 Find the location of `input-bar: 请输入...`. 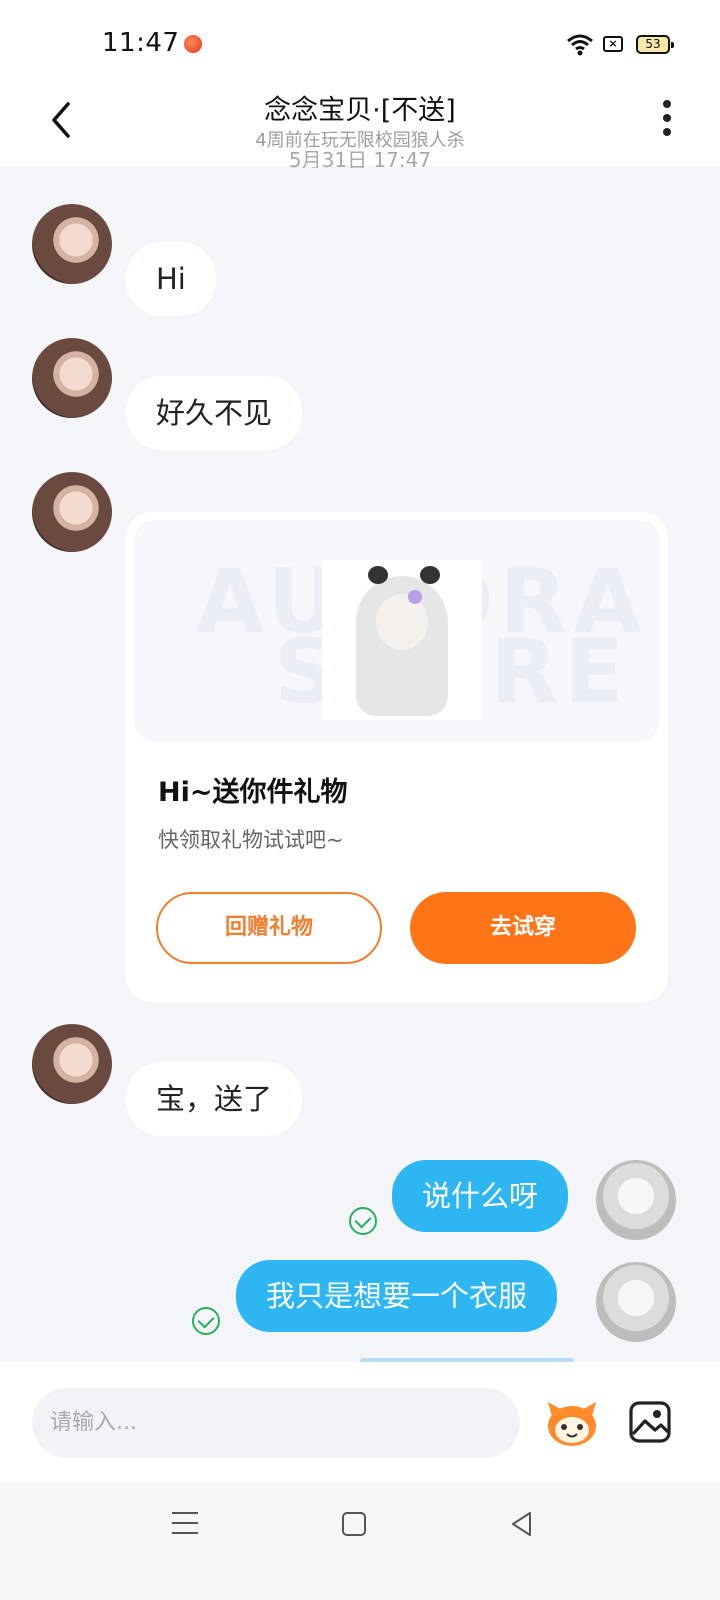

input-bar: 请输入... is located at coordinates (360, 1422).